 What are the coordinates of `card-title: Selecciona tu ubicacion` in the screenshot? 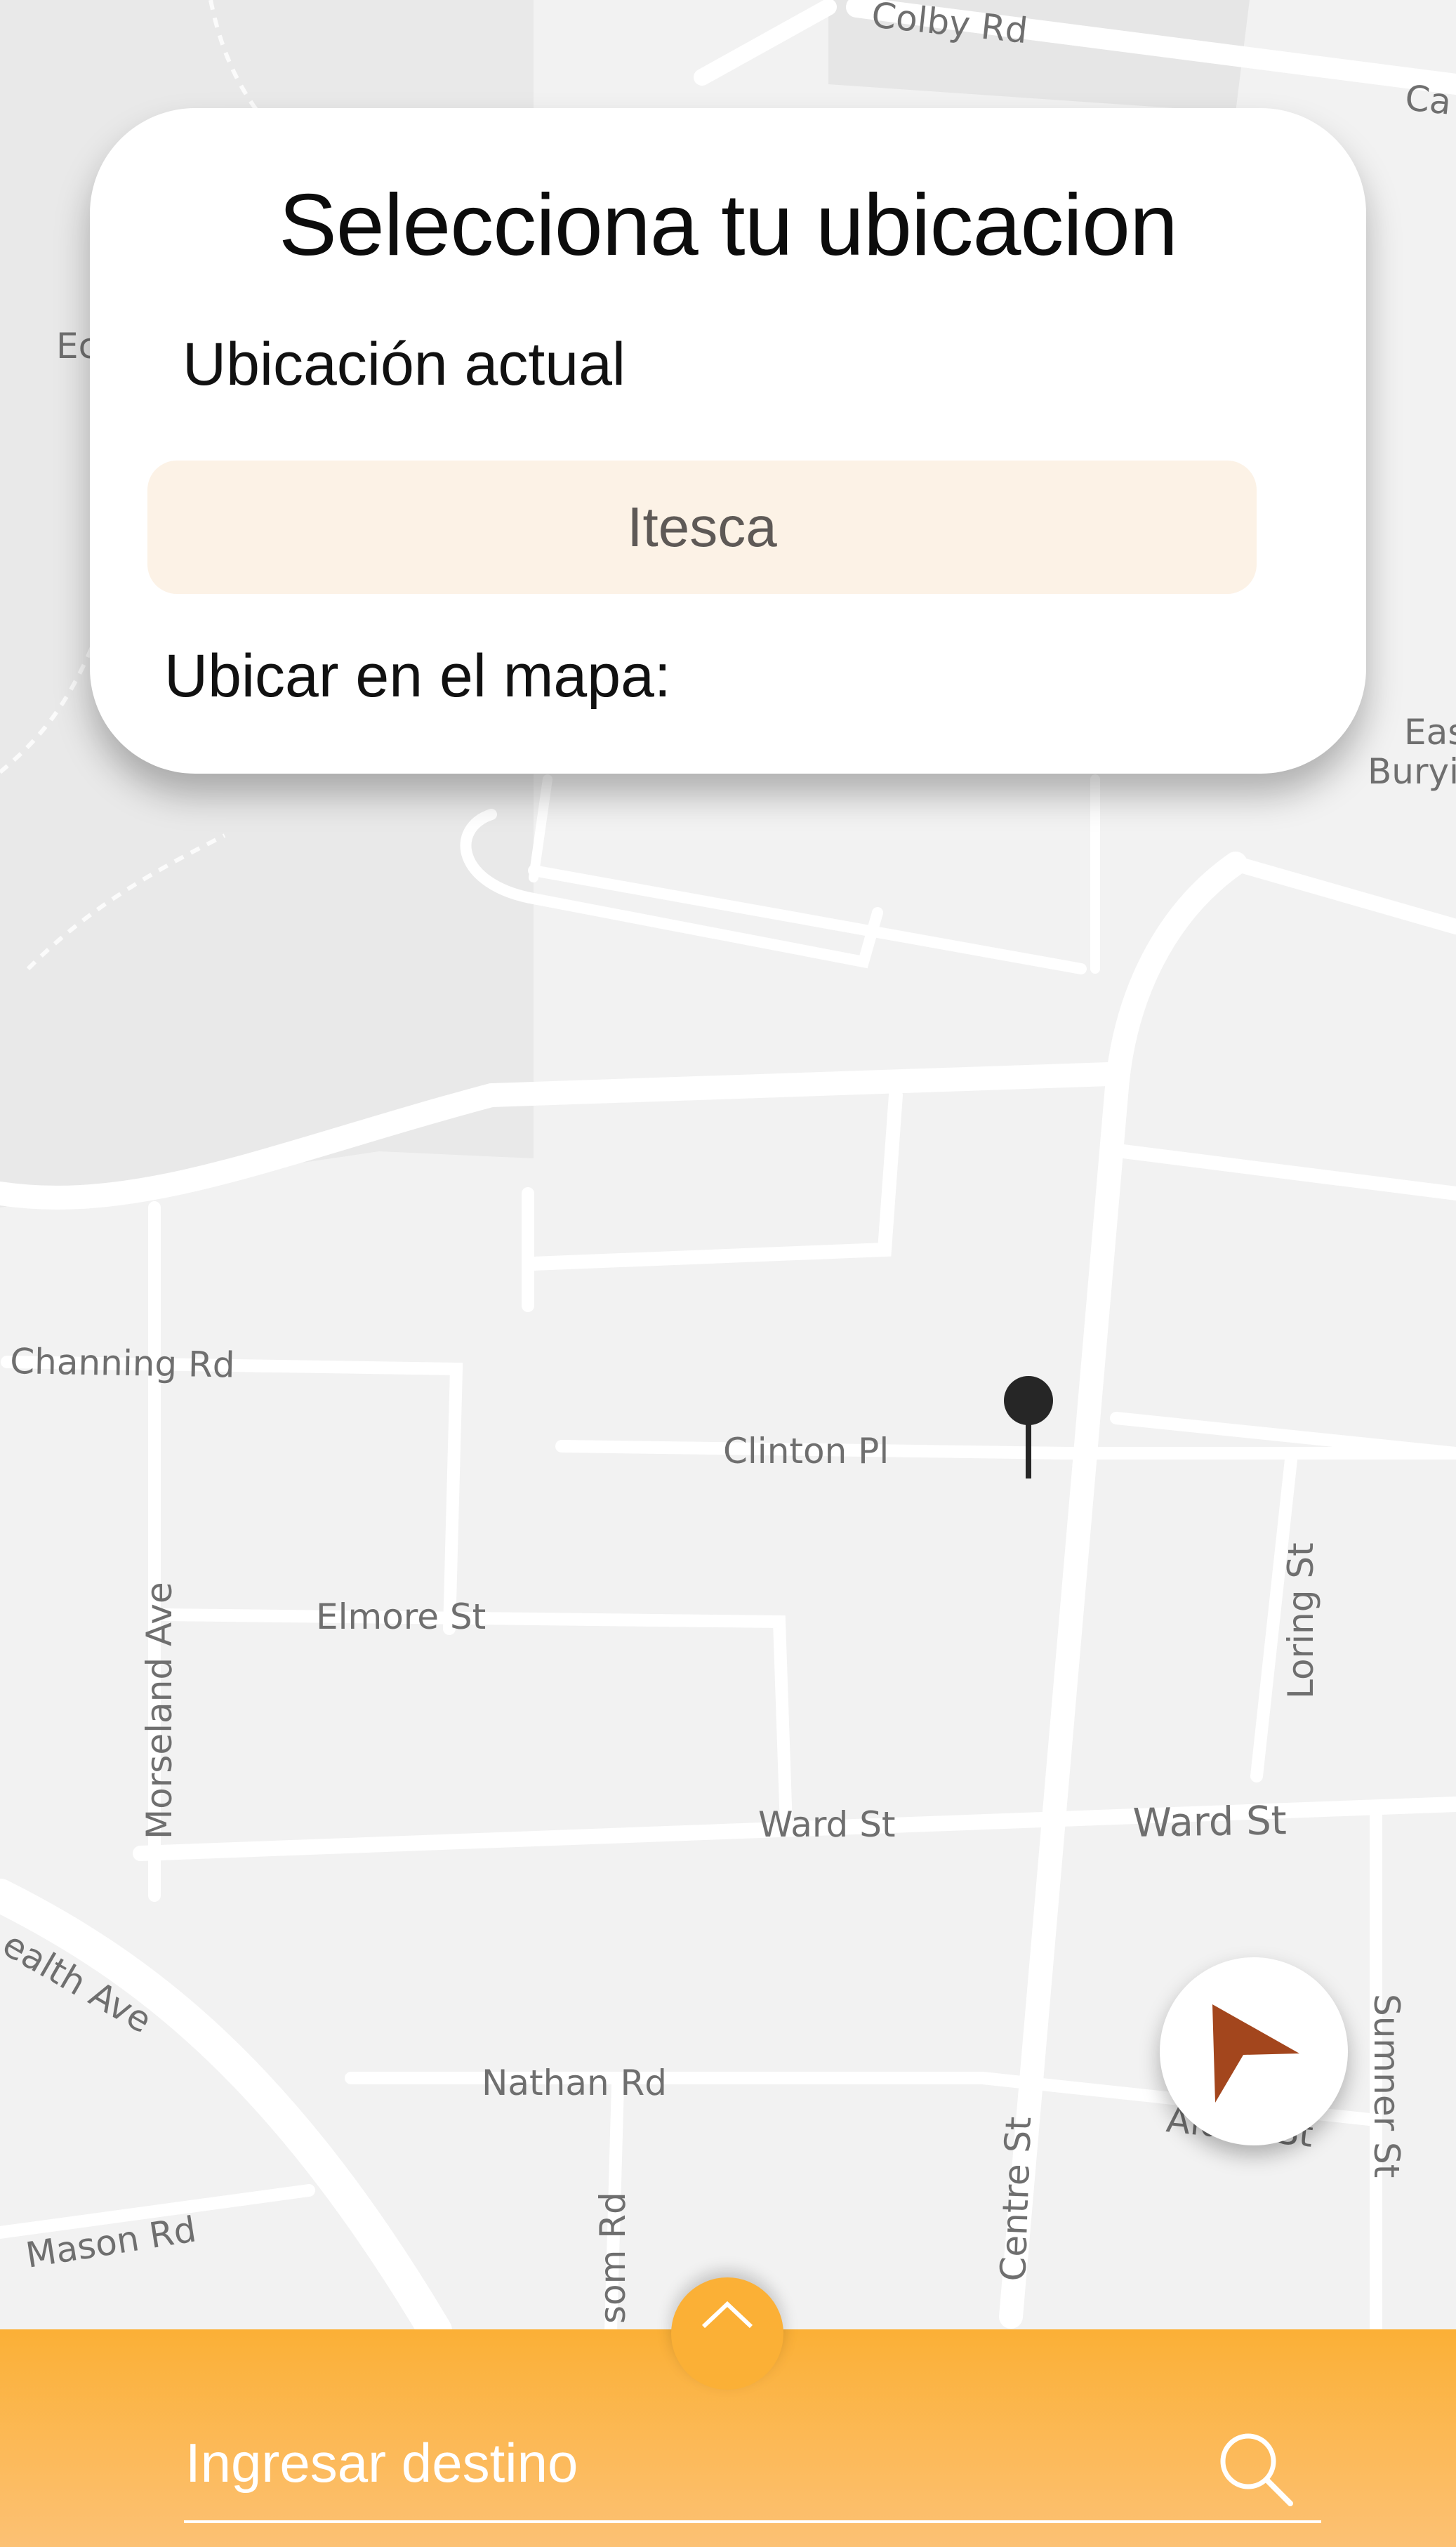 It's located at (729, 225).